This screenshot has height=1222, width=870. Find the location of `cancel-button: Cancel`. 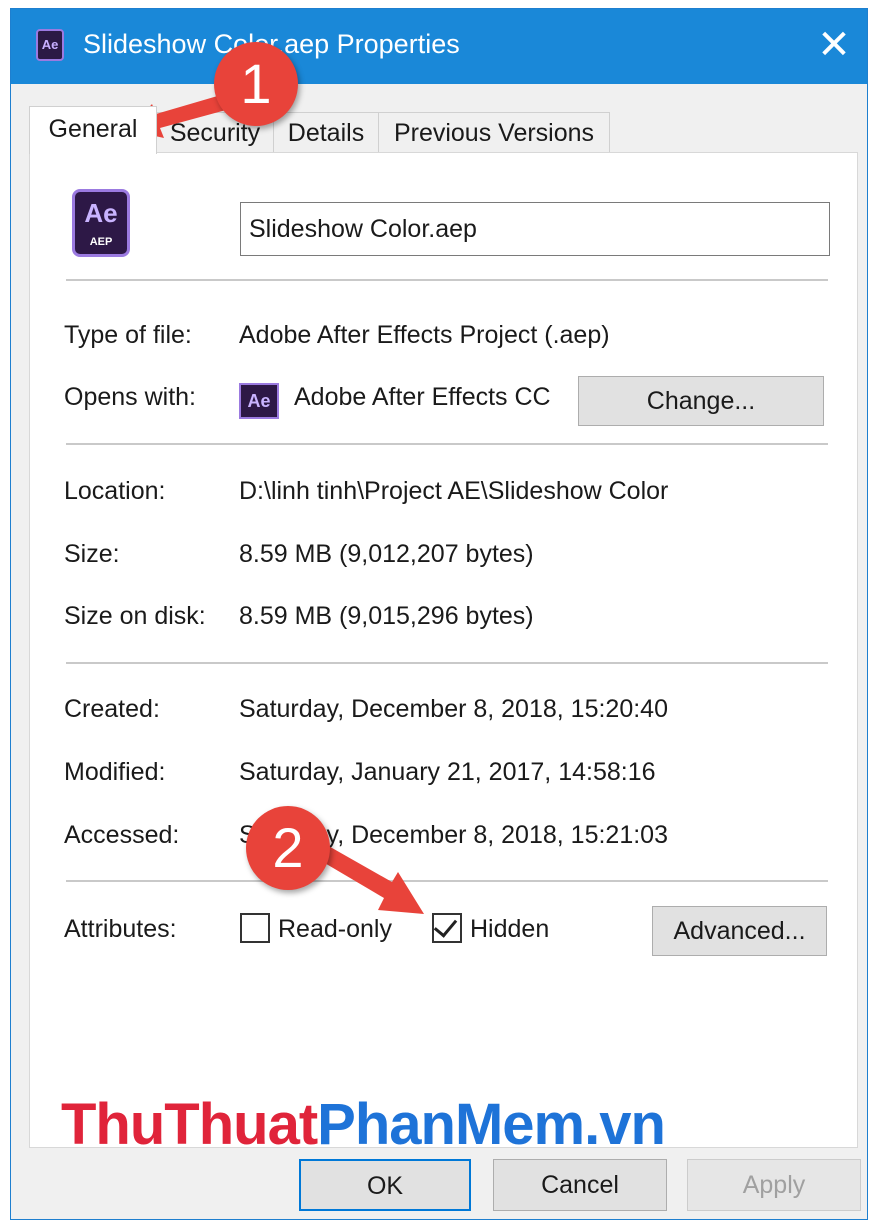

cancel-button: Cancel is located at coordinates (580, 1185).